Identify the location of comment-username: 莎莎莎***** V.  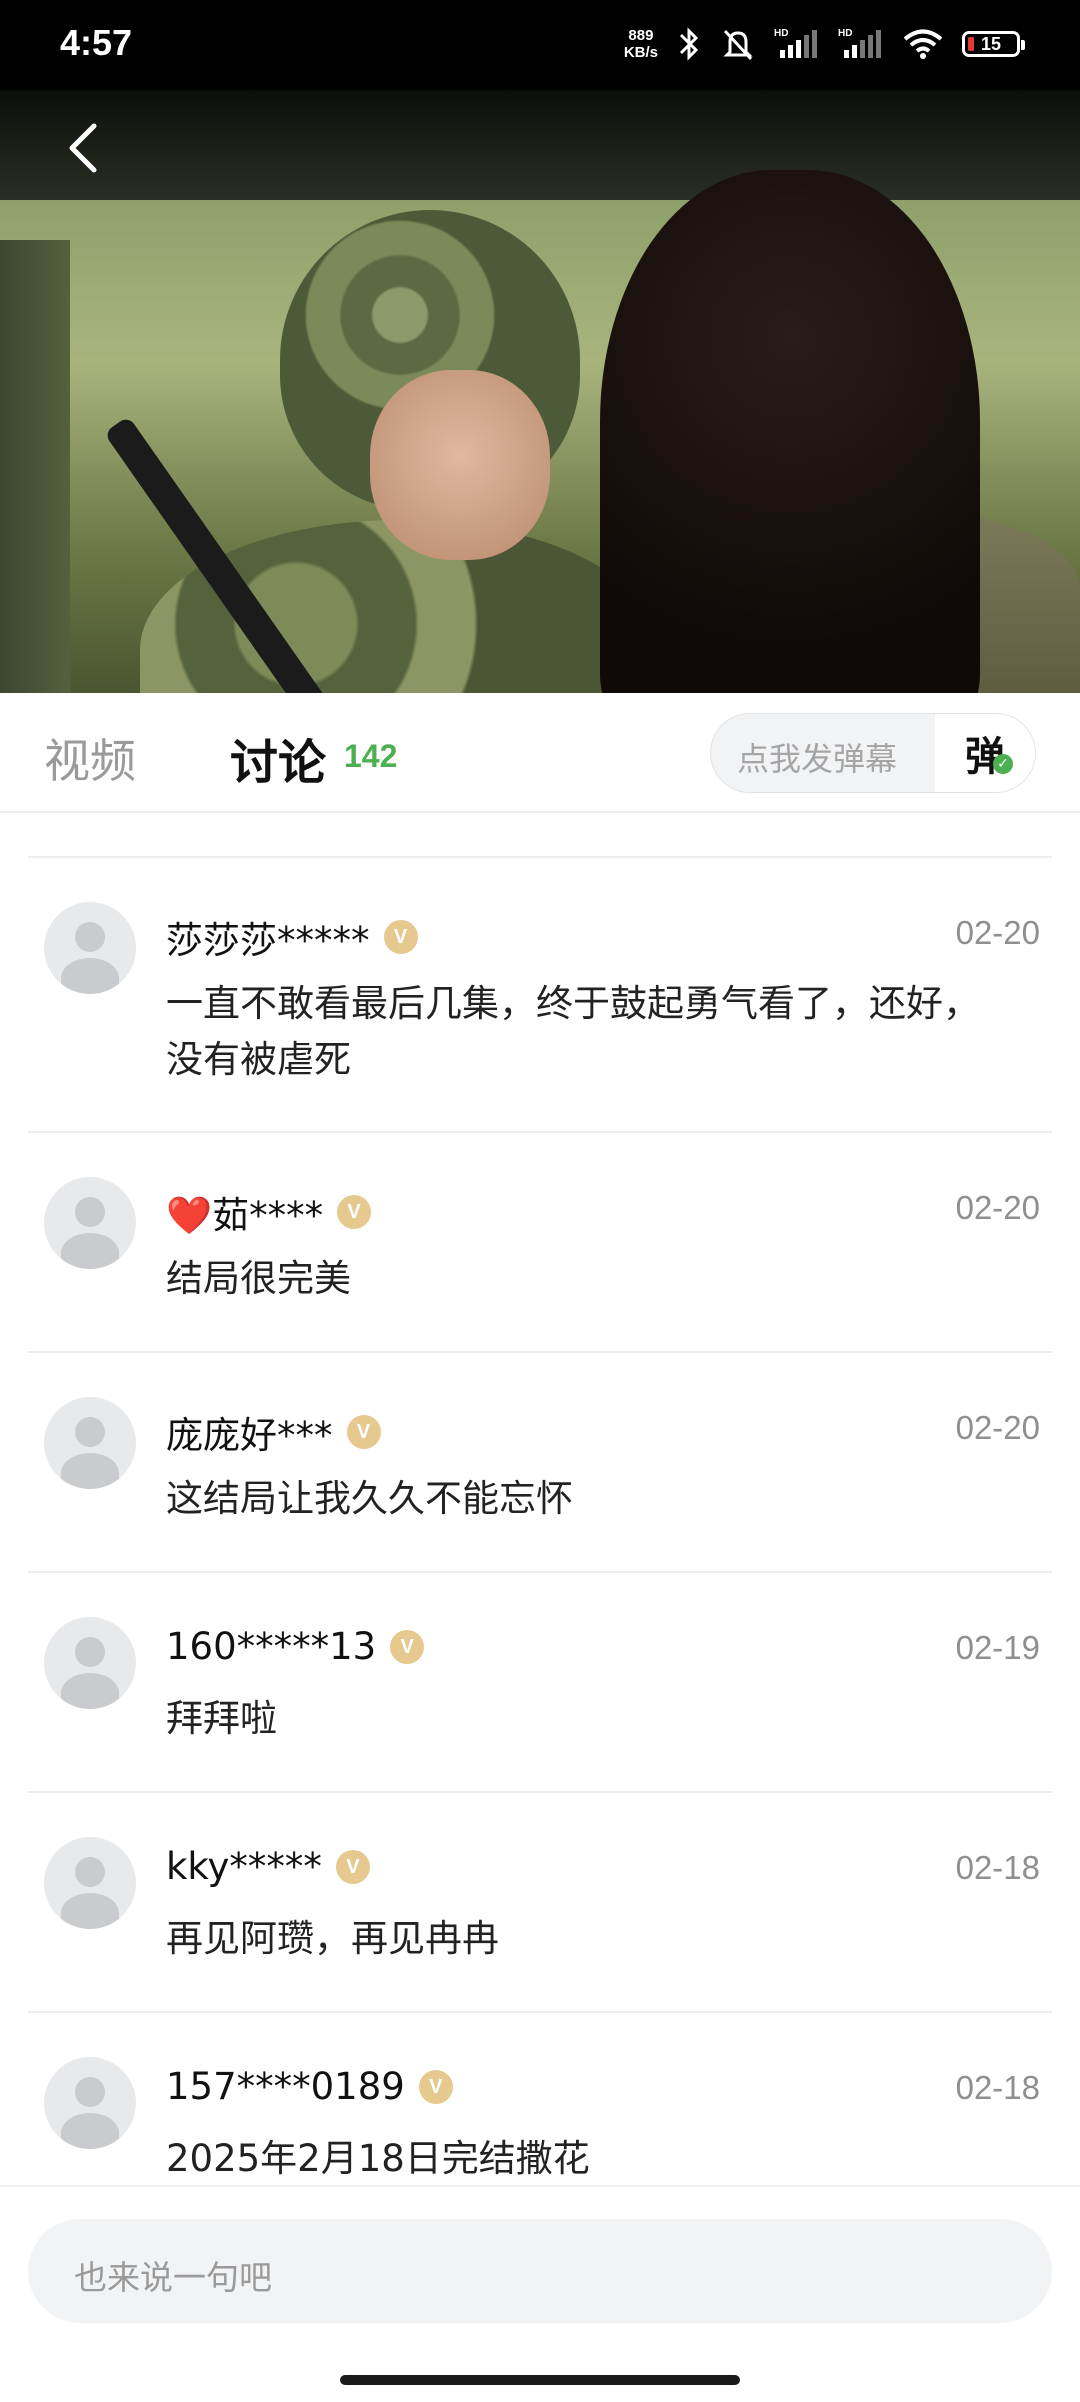
(292, 937).